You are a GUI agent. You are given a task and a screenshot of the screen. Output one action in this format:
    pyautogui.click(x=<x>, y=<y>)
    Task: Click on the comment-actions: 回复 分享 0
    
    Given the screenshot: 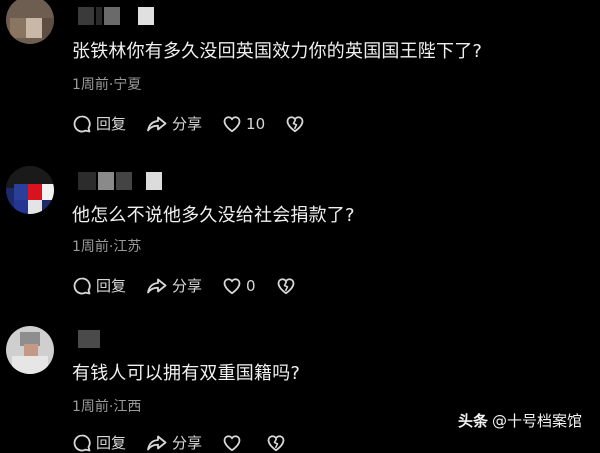 What is the action you would take?
    pyautogui.click(x=194, y=285)
    